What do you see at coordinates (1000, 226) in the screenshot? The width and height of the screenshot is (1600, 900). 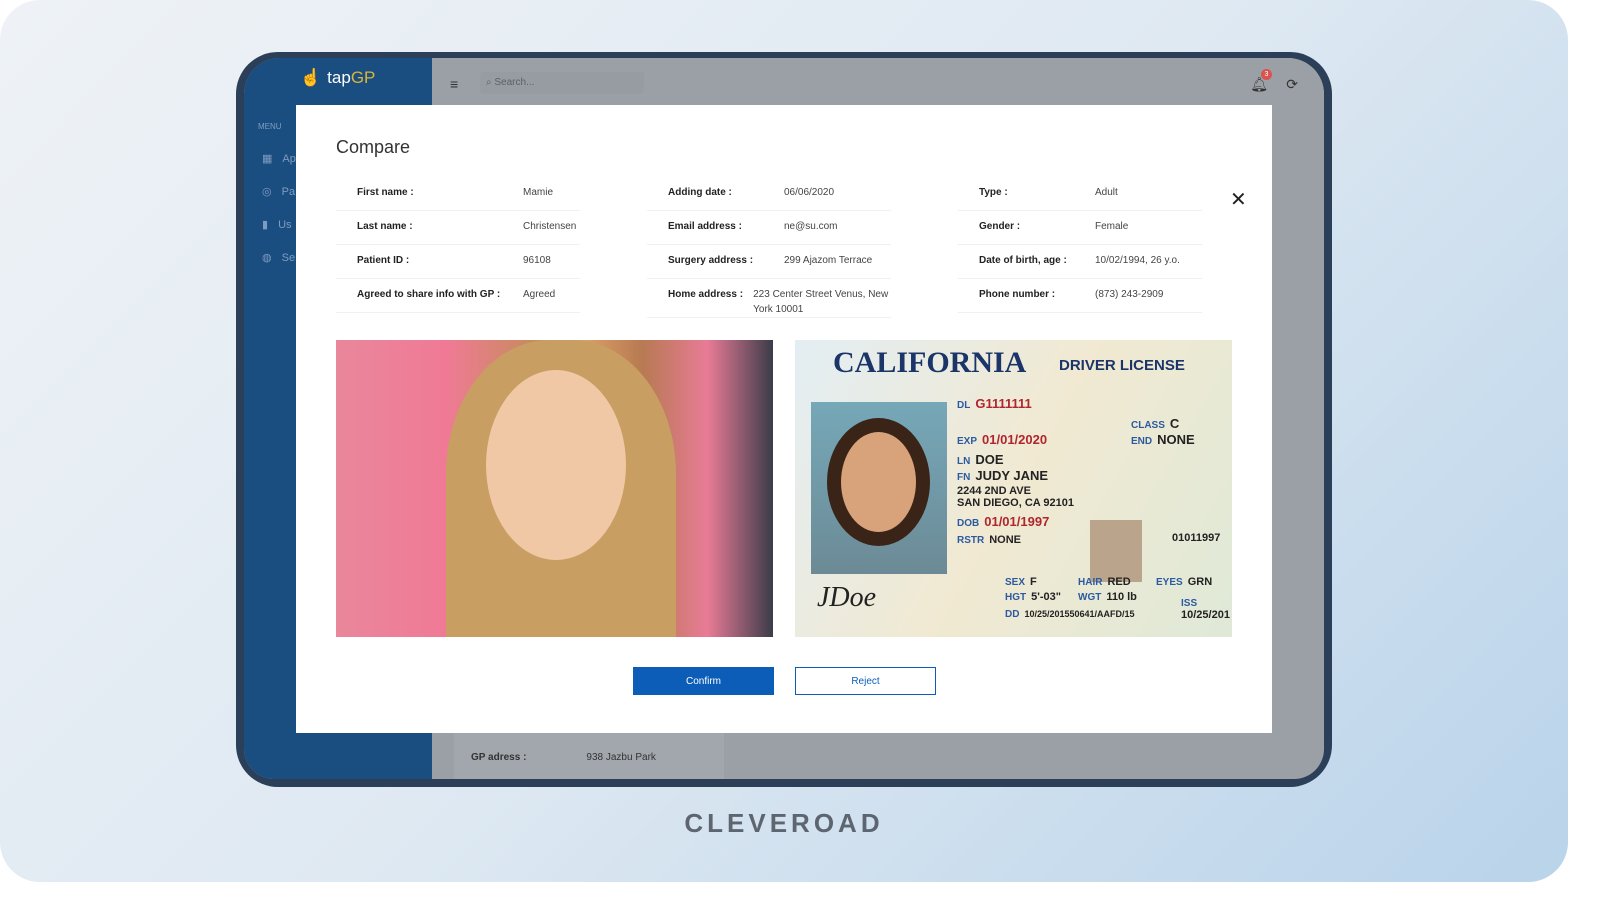 I see `detail-label: Gender :` at bounding box center [1000, 226].